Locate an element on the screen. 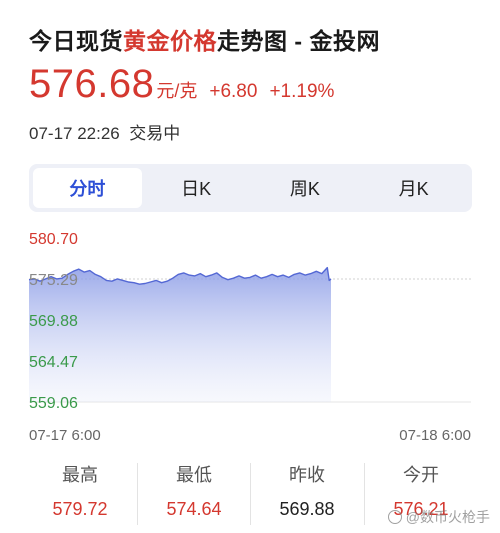  x-tick-label: 07-17 6:00 is located at coordinates (65, 435).